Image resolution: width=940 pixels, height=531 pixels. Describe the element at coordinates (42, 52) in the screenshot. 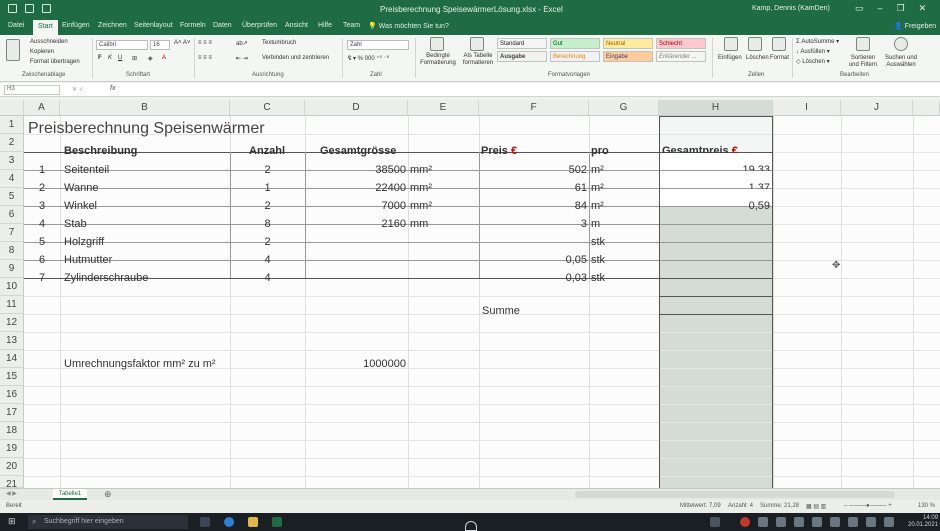

I see `copy-button: Kopieren` at that location.